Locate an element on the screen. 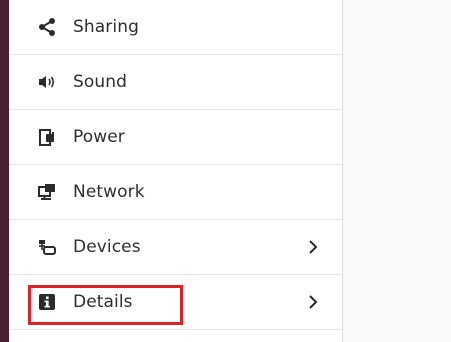 The image size is (451, 342). network-icon is located at coordinates (47, 192).